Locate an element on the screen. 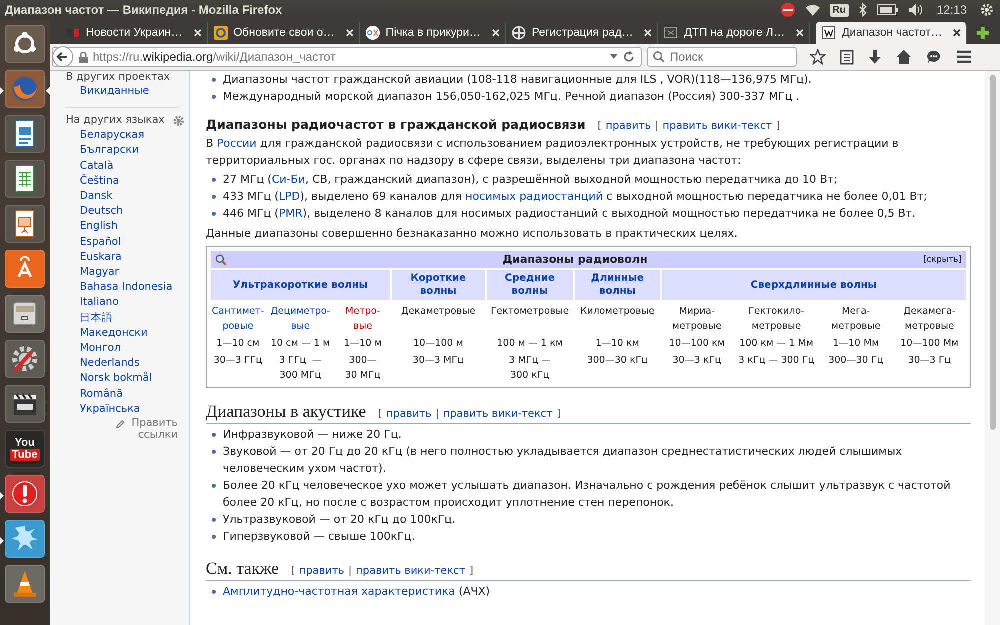 The image size is (1000, 625). table-cell-text: 30—3 кГц is located at coordinates (697, 361).